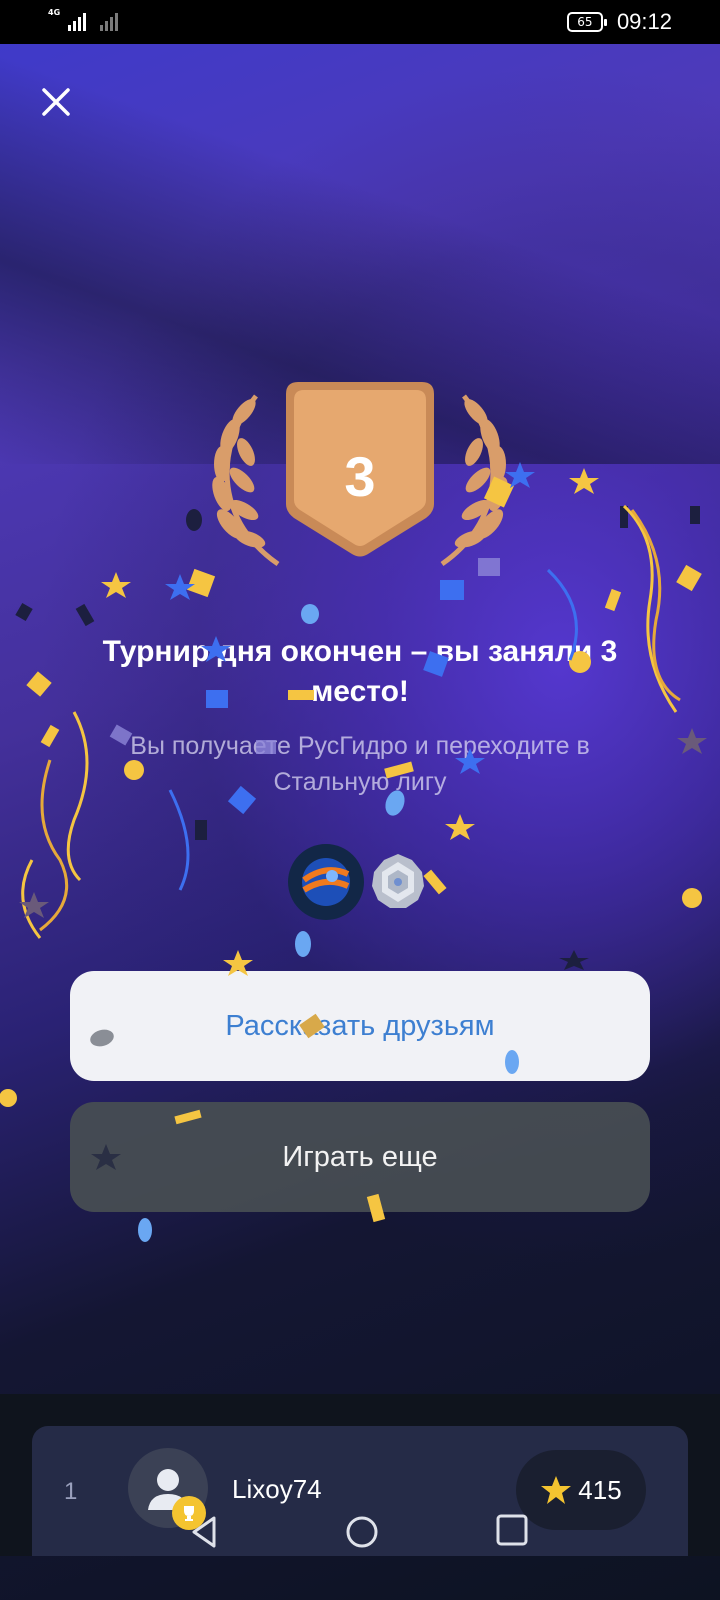 This screenshot has width=720, height=1600. Describe the element at coordinates (67, 20) in the screenshot. I see `signal-icon-sim1: 4G` at that location.